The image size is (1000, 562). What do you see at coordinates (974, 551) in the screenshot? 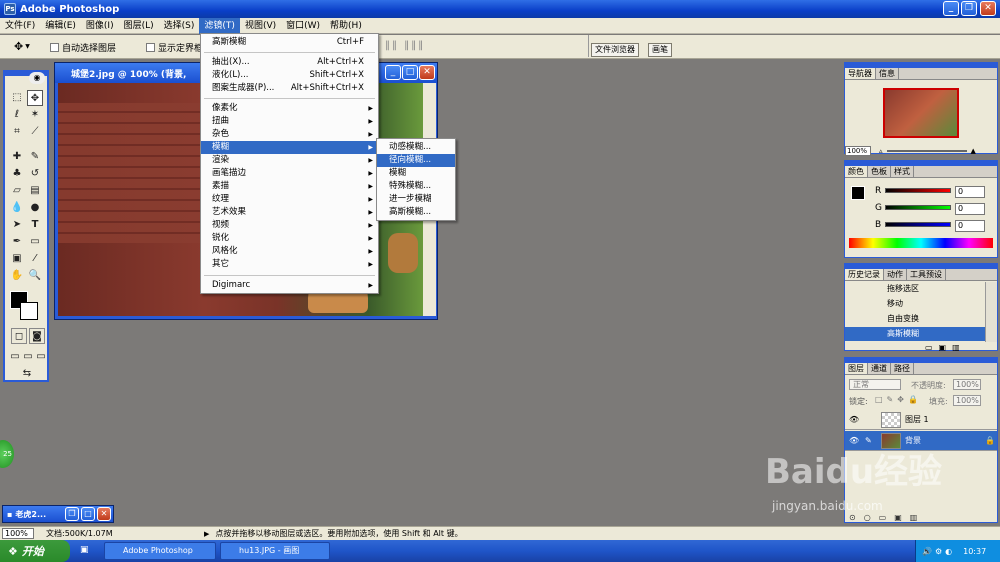
I see `clock: 10:37` at bounding box center [974, 551].